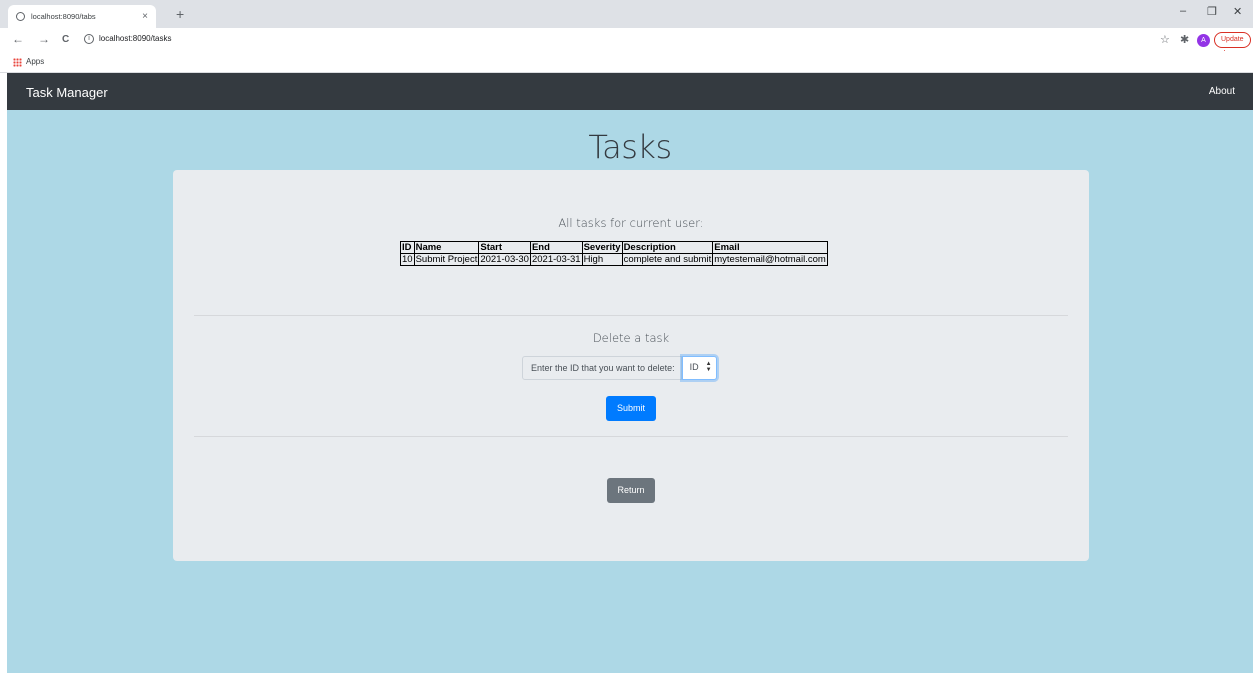  Describe the element at coordinates (65, 39) in the screenshot. I see `reload-icon: C` at that location.